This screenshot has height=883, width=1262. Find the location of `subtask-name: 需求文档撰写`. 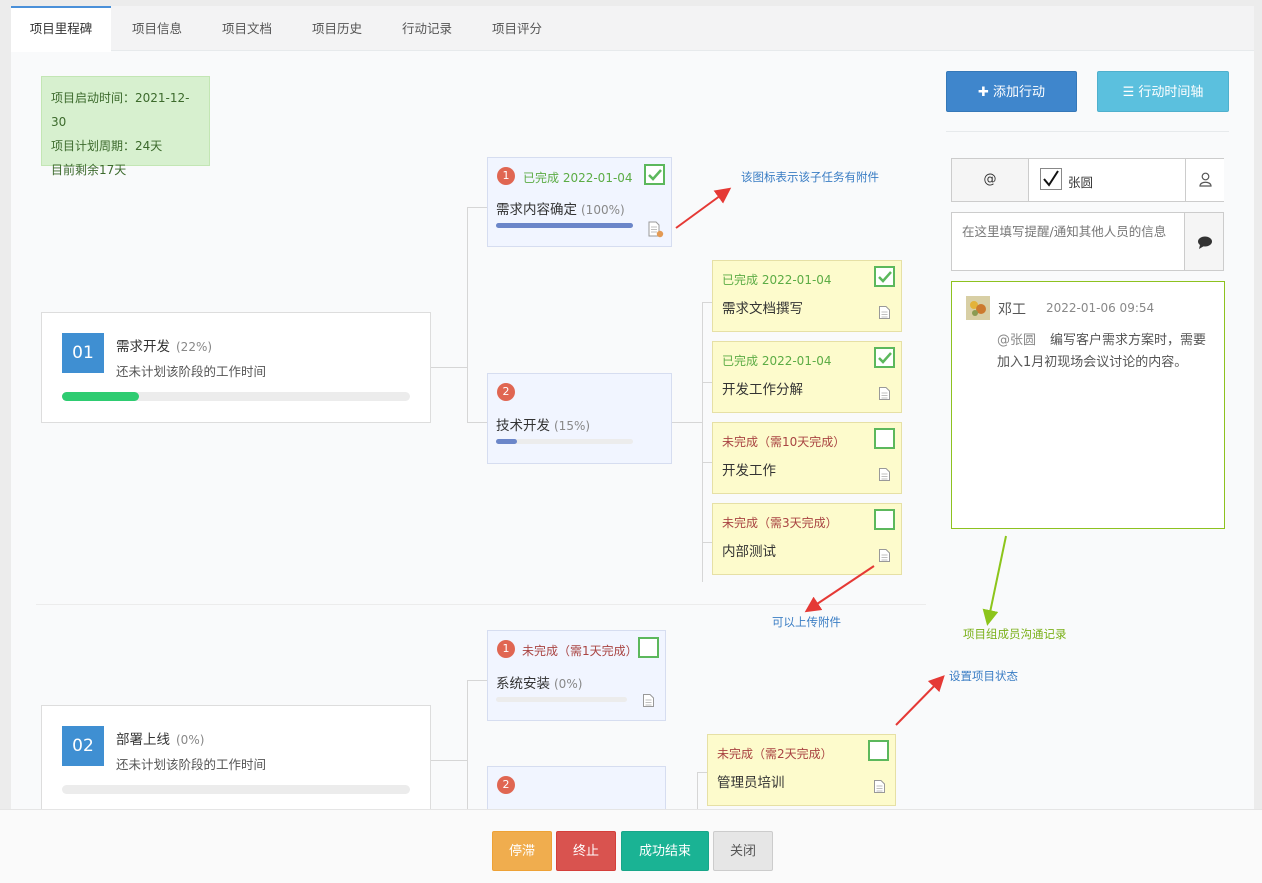

subtask-name: 需求文档撰写 is located at coordinates (762, 309).